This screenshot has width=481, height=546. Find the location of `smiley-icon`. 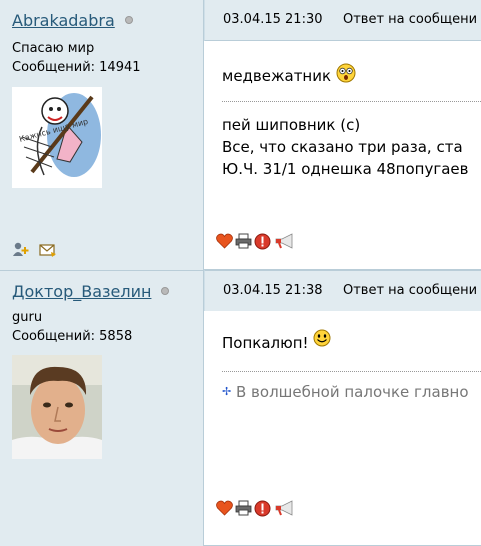

smiley-icon is located at coordinates (322, 340).